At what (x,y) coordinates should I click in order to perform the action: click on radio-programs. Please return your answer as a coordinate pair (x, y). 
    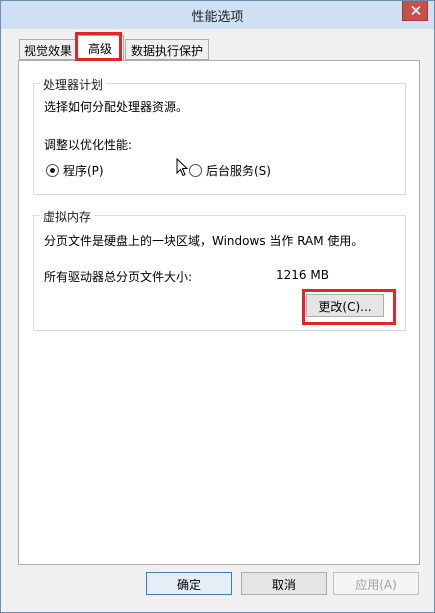
    Looking at the image, I should click on (52, 170).